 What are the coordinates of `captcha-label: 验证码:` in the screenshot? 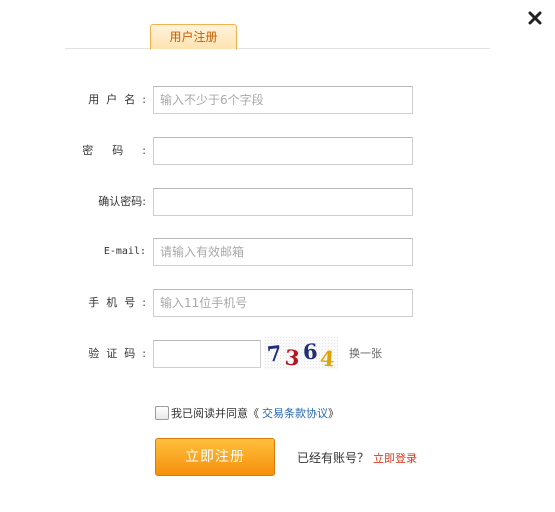 It's located at (117, 353).